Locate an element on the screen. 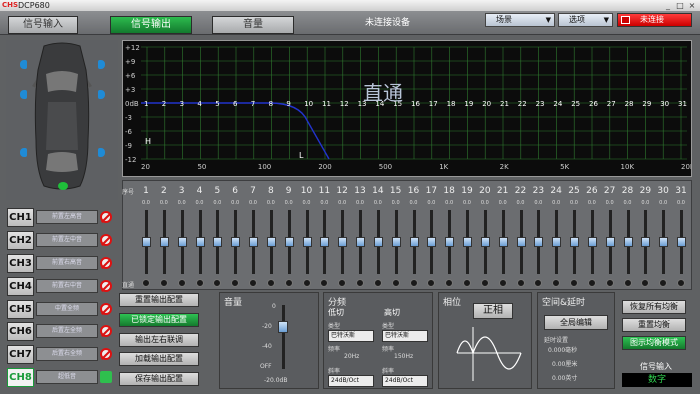  speaker-rear-left-icon is located at coordinates (23, 152).